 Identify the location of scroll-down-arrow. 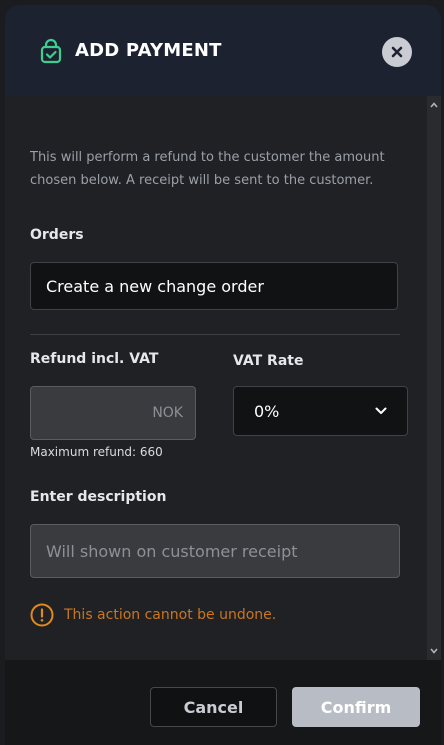
(434, 651).